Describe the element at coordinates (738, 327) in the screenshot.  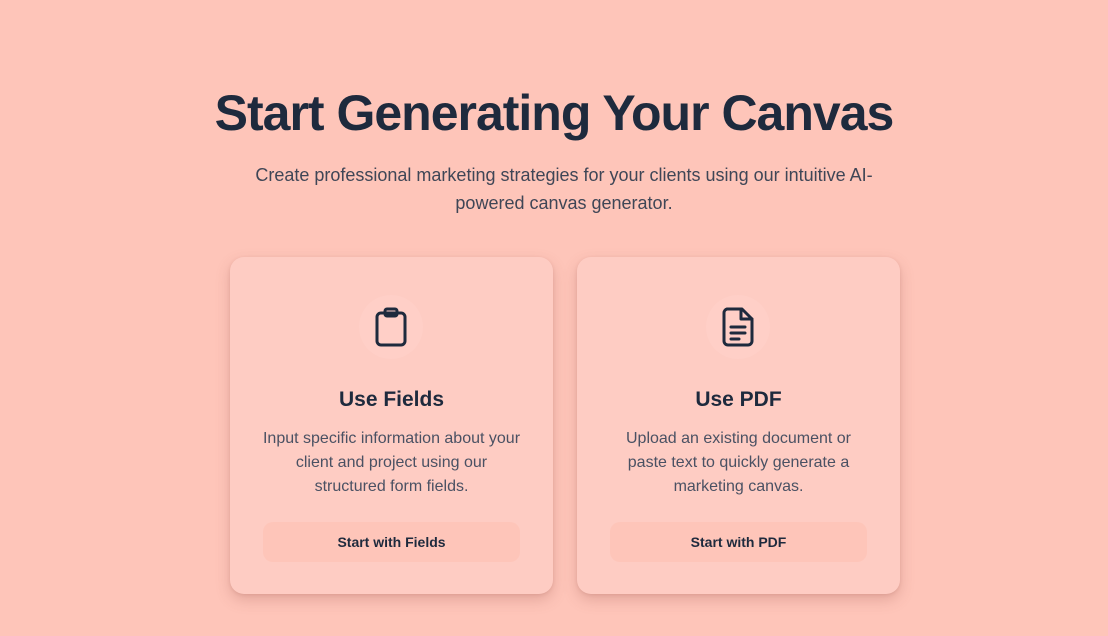
I see `document-text-icon` at that location.